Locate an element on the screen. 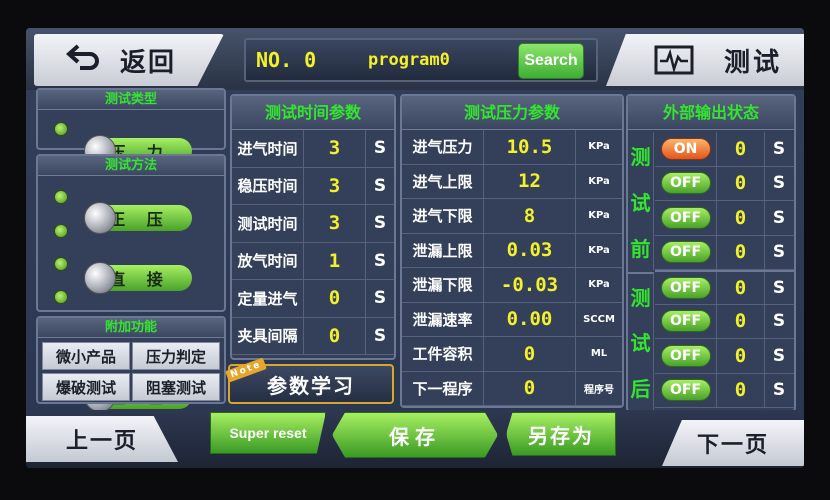 This screenshot has width=830, height=500. test-type-title: 测试类型 is located at coordinates (131, 100).